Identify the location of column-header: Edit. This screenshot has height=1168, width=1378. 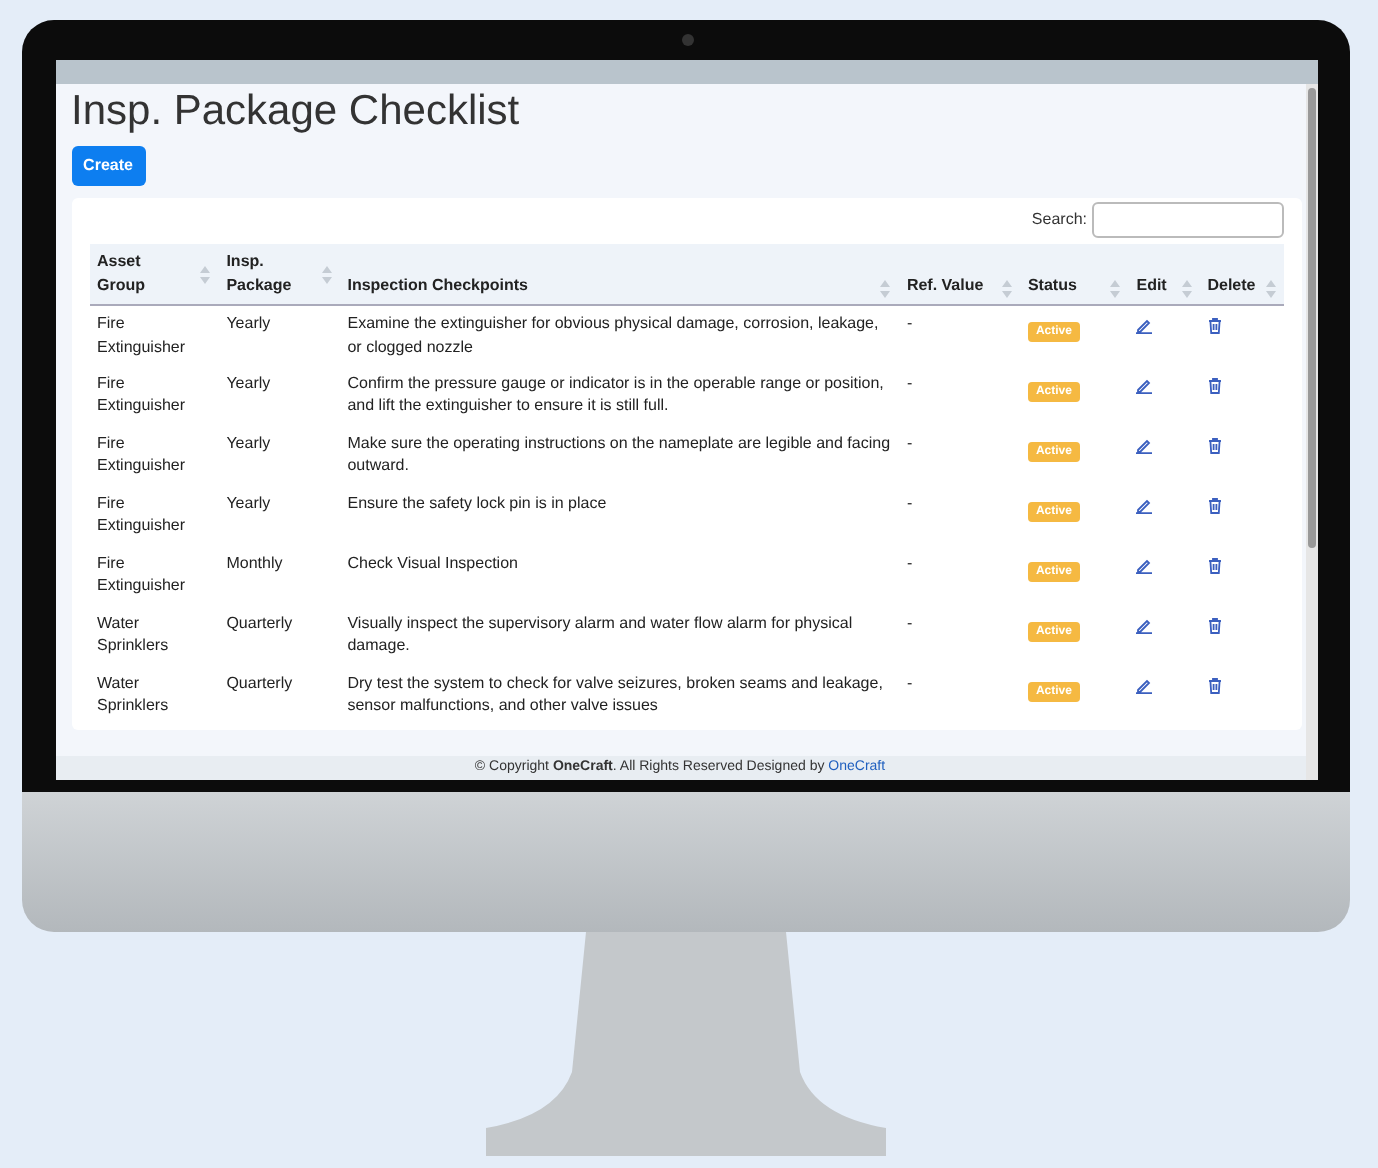
(1151, 286).